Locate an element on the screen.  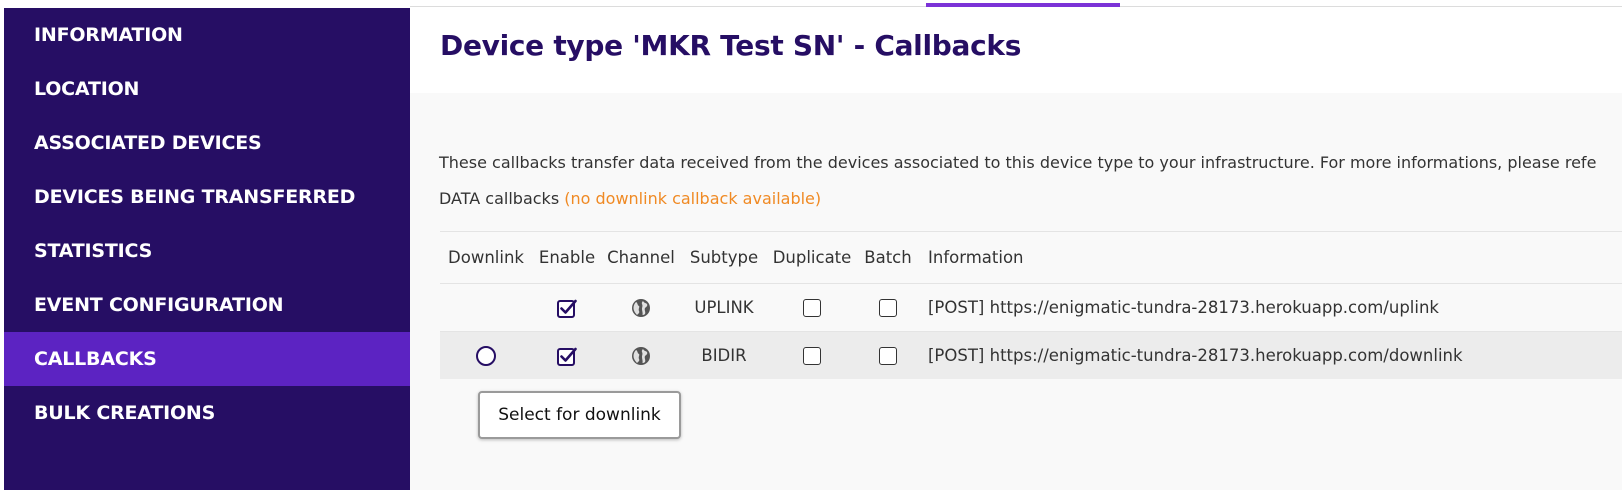
sidebar-item-information: INFORMATION is located at coordinates (207, 35).